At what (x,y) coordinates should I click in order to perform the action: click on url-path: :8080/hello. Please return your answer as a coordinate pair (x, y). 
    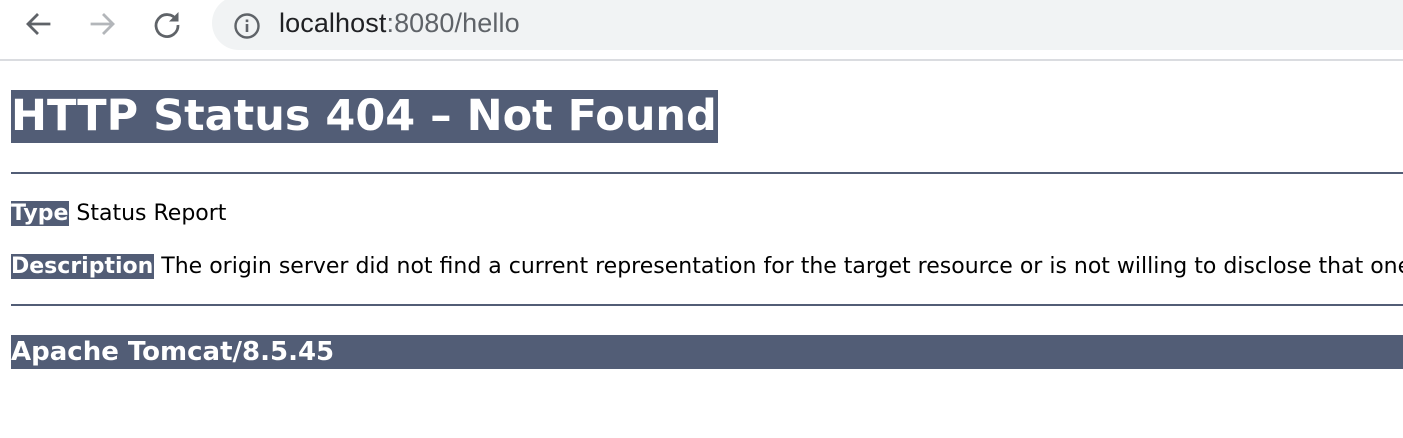
    Looking at the image, I should click on (453, 23).